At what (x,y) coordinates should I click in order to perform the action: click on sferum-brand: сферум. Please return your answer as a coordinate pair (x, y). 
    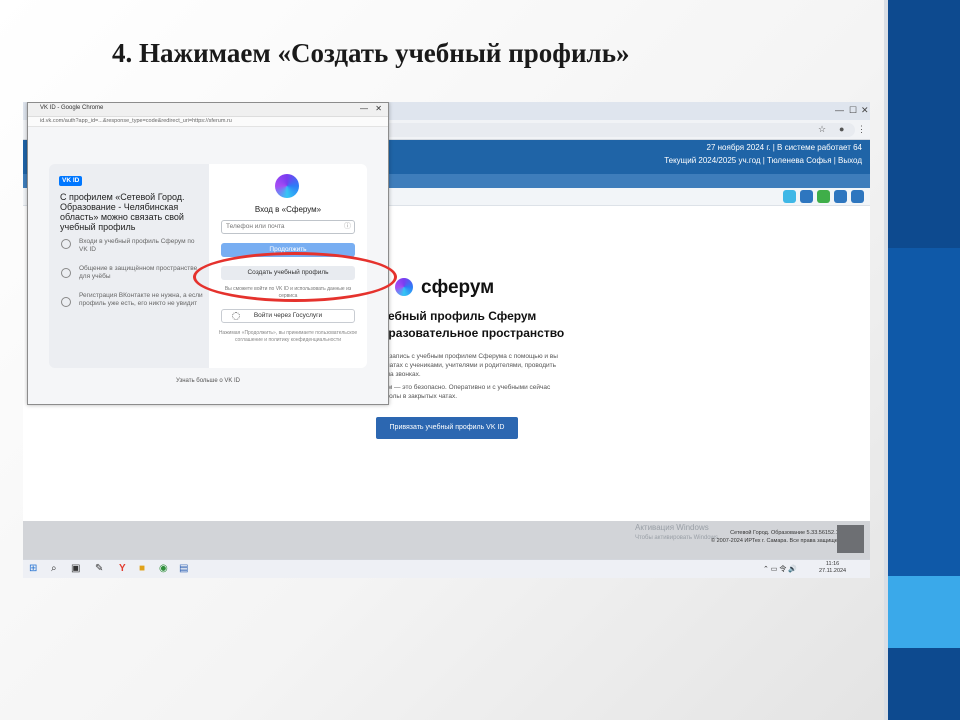
    Looking at the image, I should click on (458, 287).